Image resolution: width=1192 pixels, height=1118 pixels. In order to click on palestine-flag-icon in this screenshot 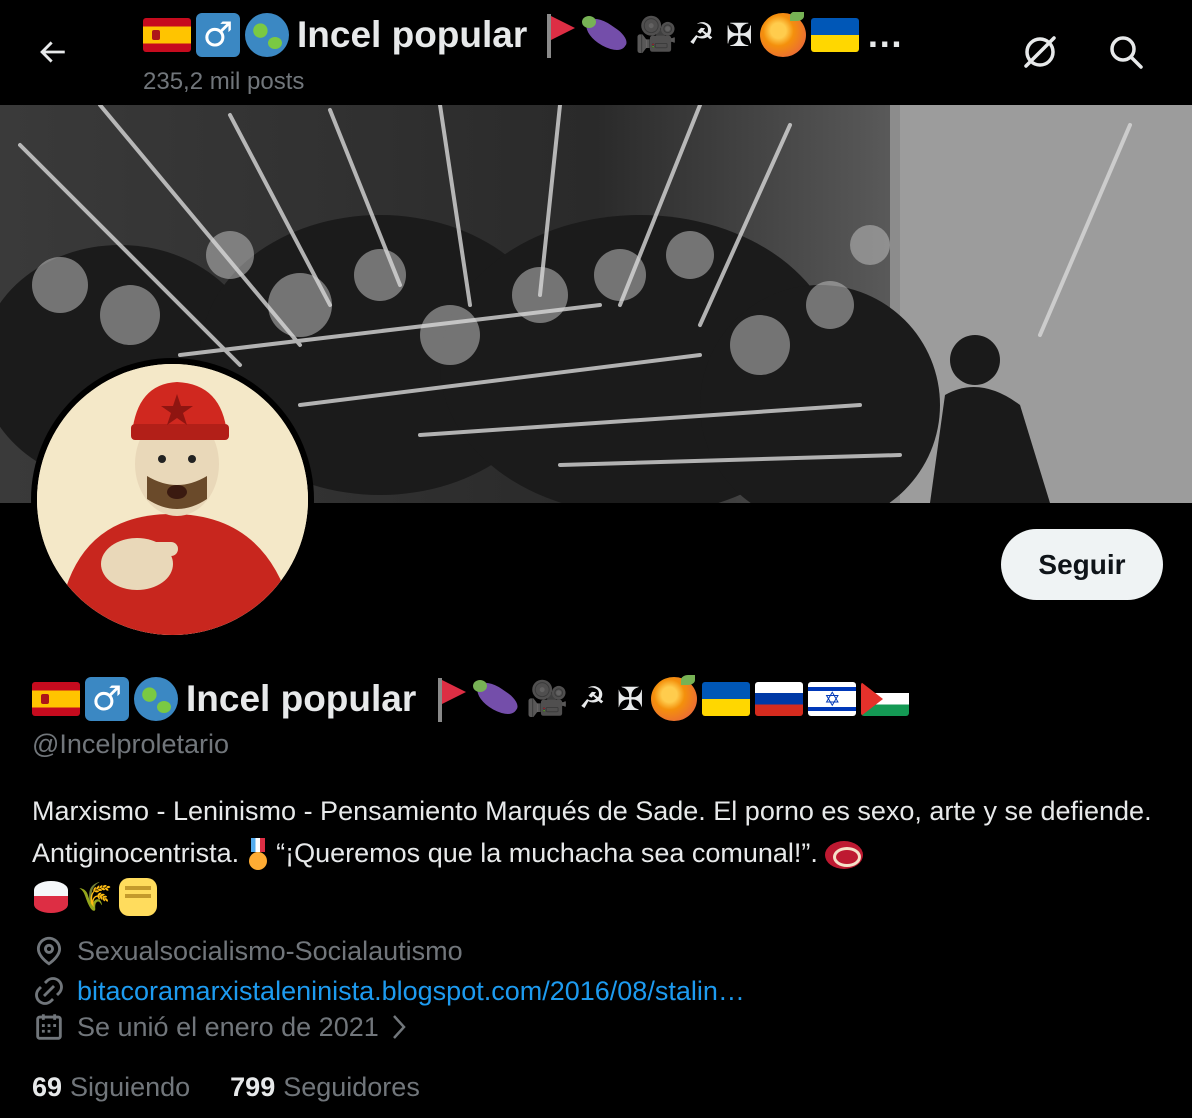, I will do `click(885, 699)`.